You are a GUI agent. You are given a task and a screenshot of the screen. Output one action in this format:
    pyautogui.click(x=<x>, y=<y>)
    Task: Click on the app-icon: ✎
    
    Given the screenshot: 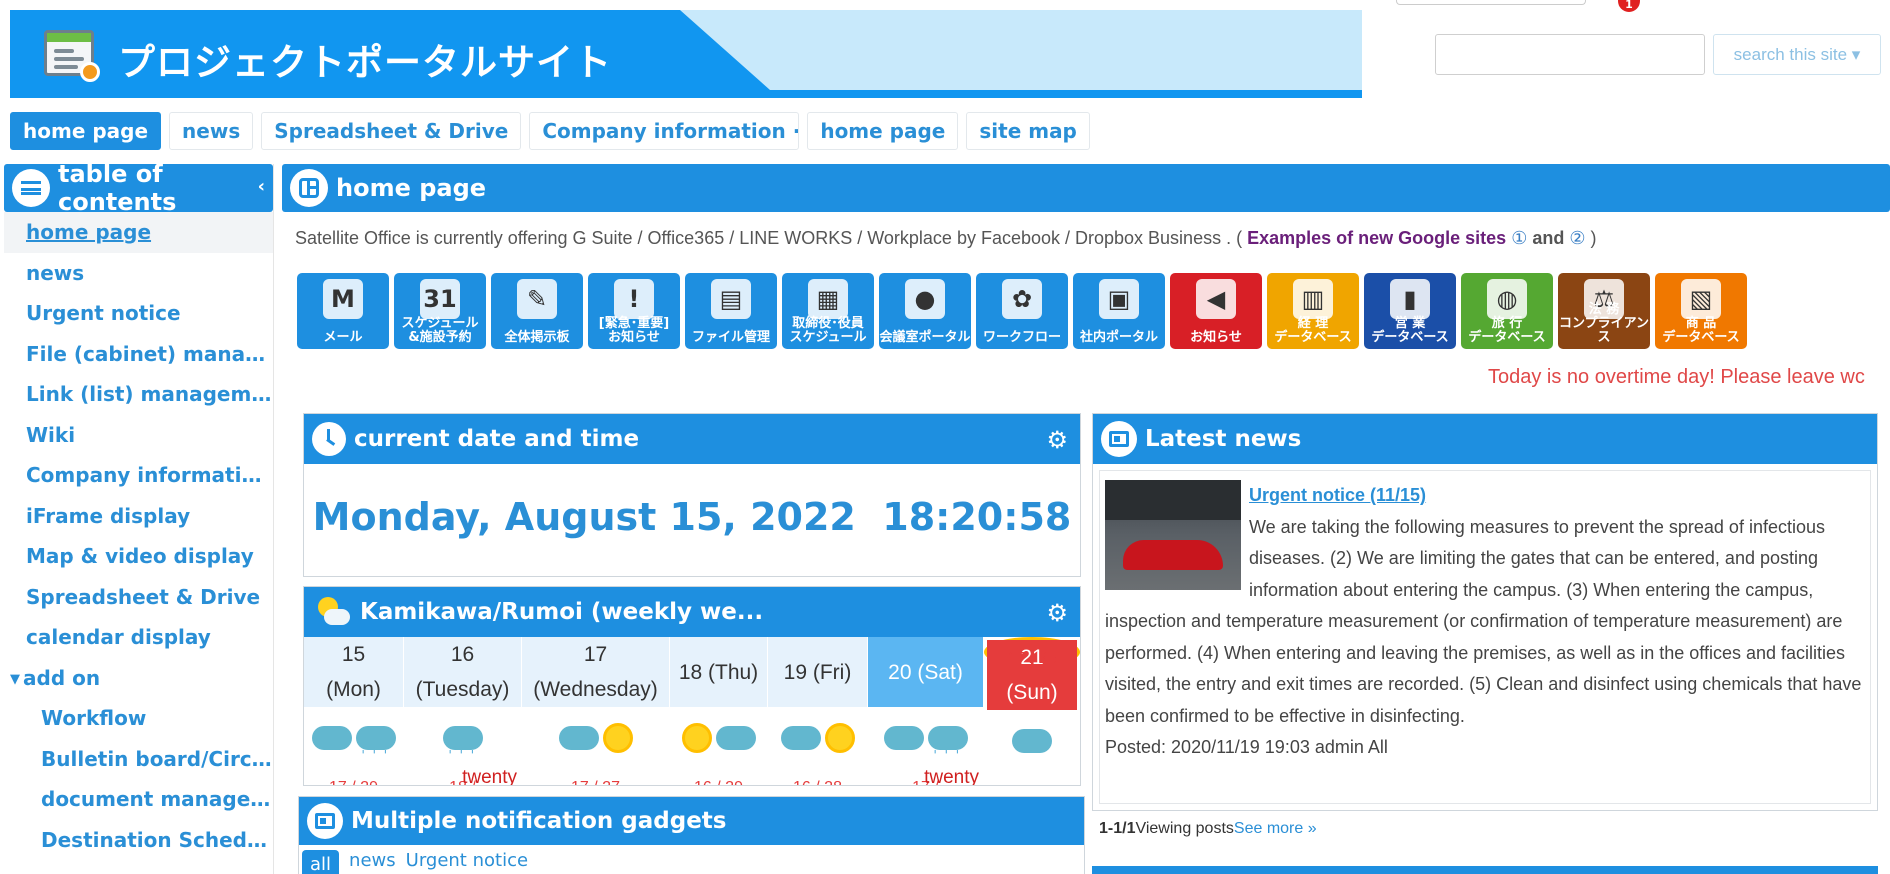 What is the action you would take?
    pyautogui.click(x=537, y=299)
    